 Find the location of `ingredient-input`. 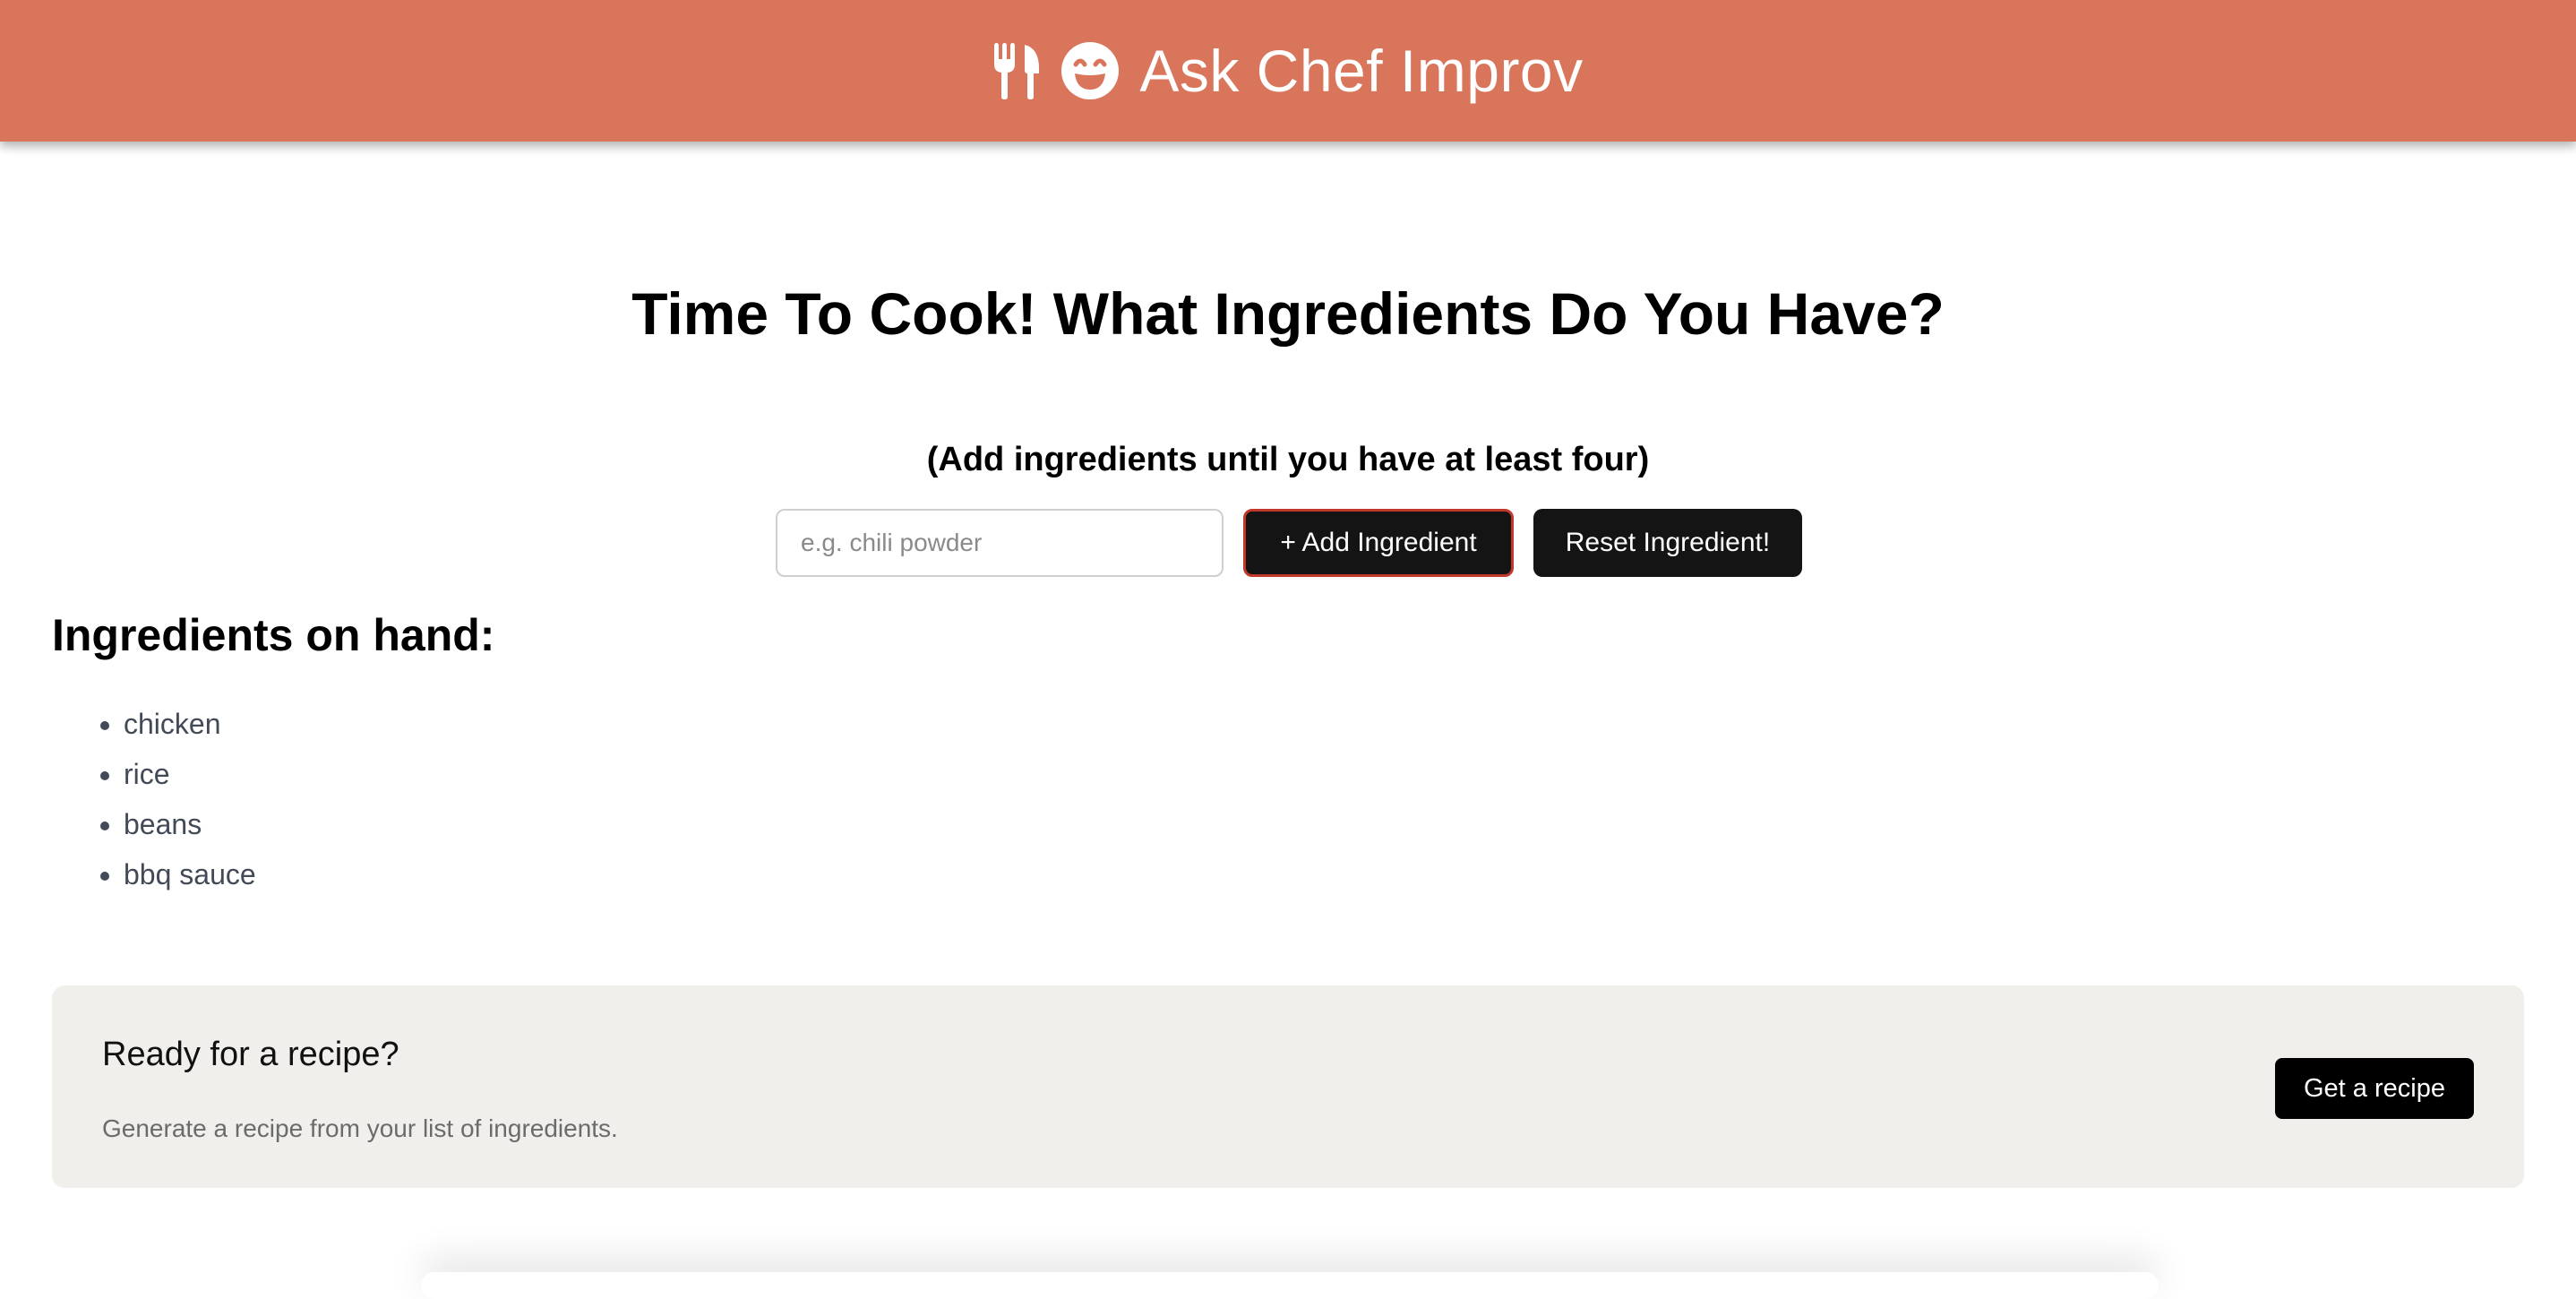

ingredient-input is located at coordinates (1000, 543).